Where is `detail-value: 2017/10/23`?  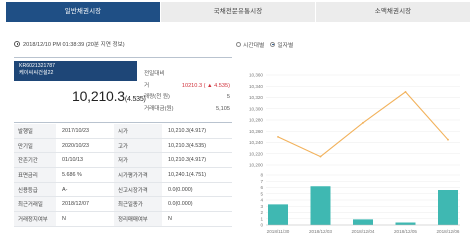
detail-value: 2017/10/23 is located at coordinates (75, 130).